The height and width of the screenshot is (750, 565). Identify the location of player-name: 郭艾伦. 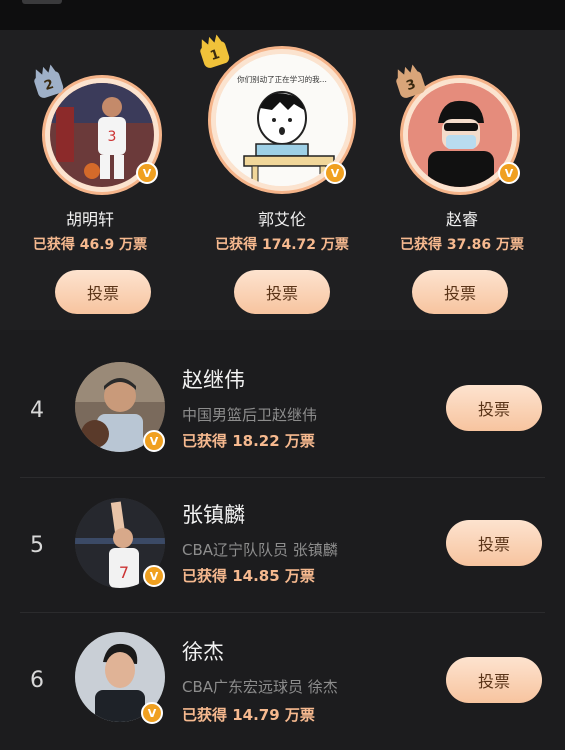
(281, 219).